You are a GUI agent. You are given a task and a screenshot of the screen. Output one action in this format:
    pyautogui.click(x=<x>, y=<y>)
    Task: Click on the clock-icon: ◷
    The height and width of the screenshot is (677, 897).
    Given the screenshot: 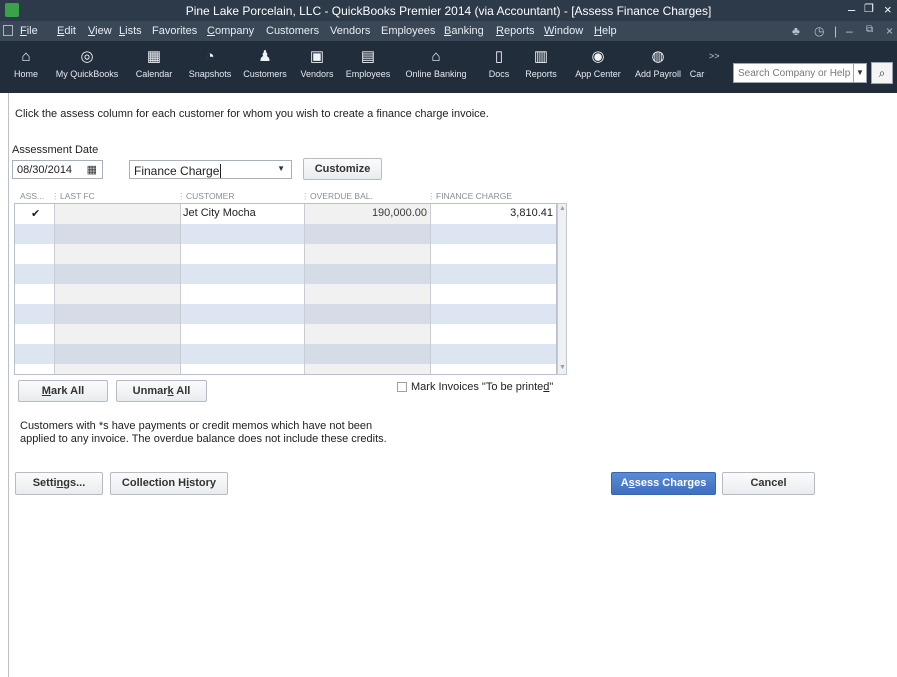 What is the action you would take?
    pyautogui.click(x=819, y=31)
    